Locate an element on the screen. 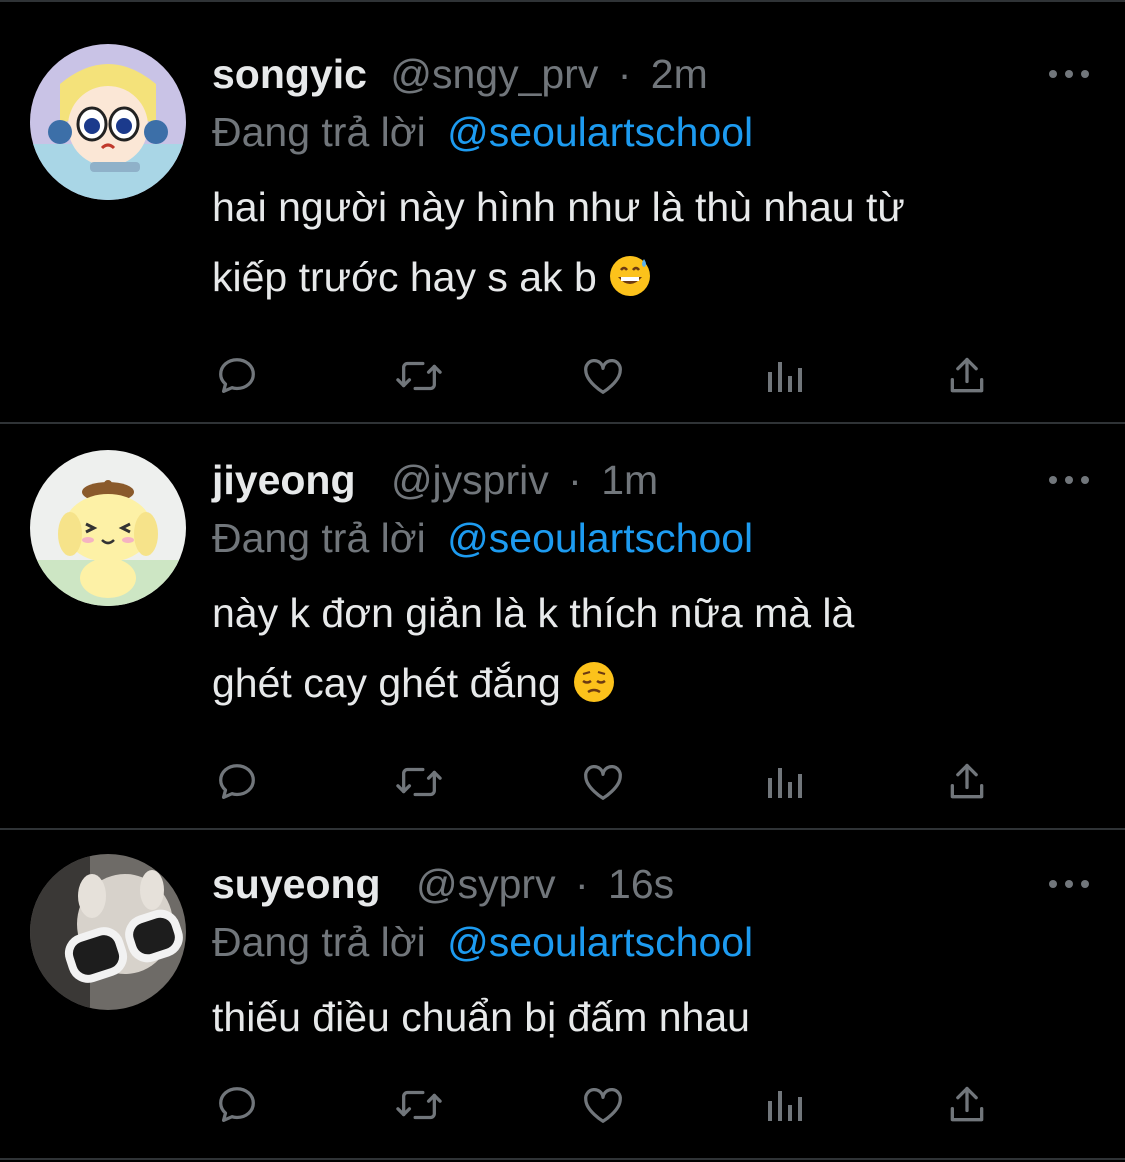 The height and width of the screenshot is (1162, 1125). timestamp: 16s is located at coordinates (641, 884).